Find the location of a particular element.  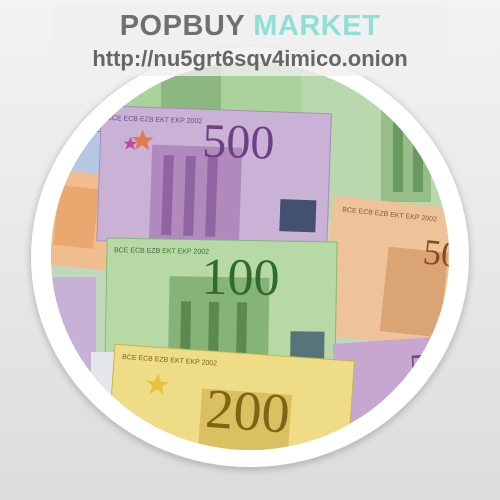

onion-url: http://nu5grt6sqv4imico.onion is located at coordinates (250, 58).